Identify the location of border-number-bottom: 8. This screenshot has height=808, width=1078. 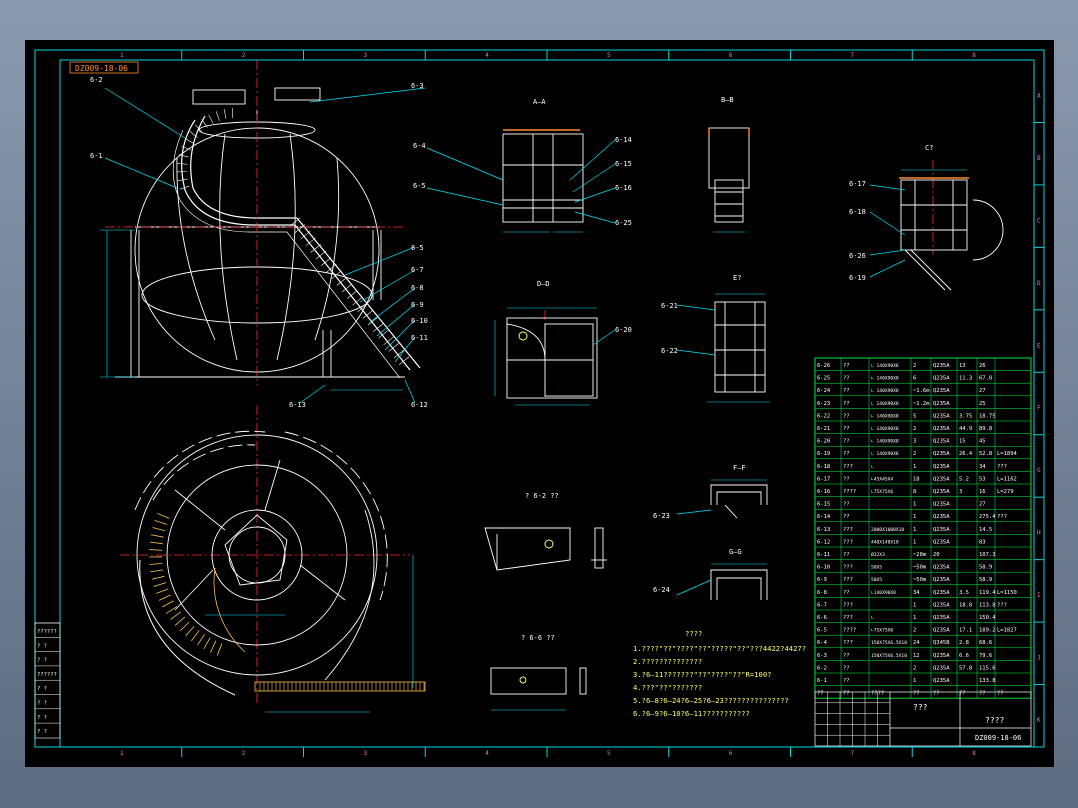
(974, 753).